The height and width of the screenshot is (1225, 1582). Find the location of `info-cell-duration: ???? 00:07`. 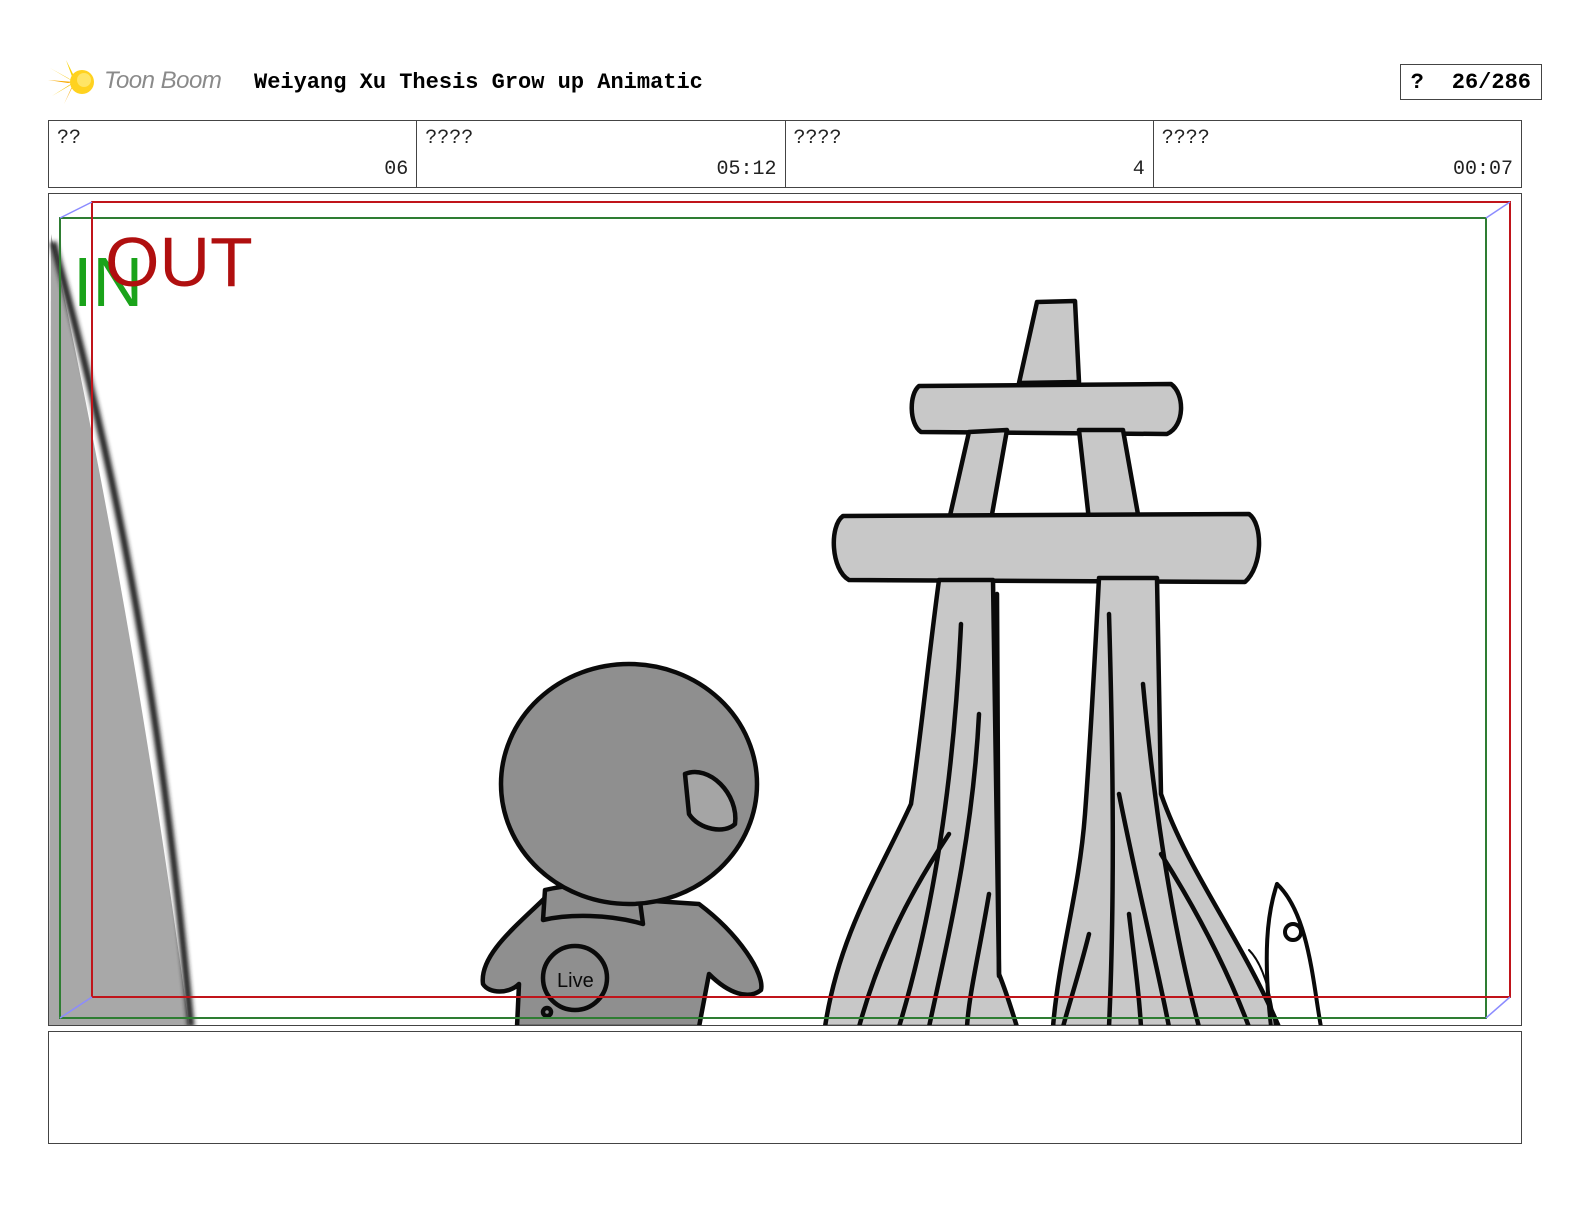

info-cell-duration: ???? 00:07 is located at coordinates (1337, 154).